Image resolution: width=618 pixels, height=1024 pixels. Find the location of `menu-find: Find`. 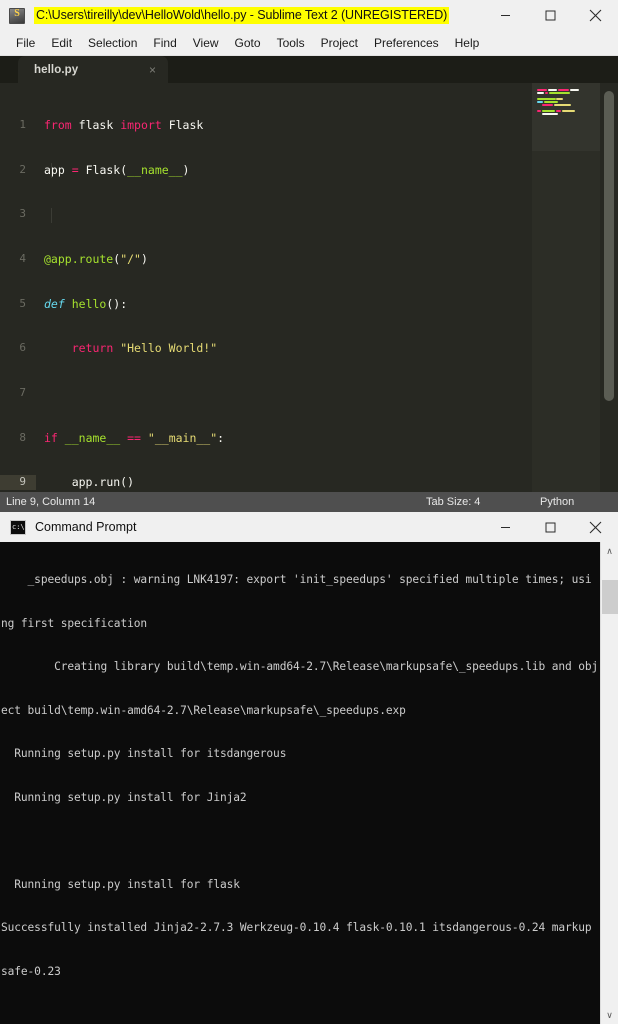

menu-find: Find is located at coordinates (164, 43).